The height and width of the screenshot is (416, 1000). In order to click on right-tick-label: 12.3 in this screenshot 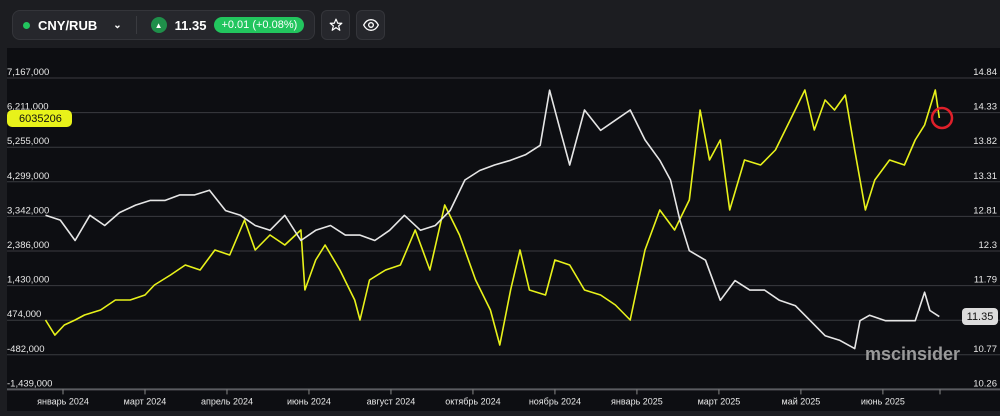, I will do `click(988, 245)`.